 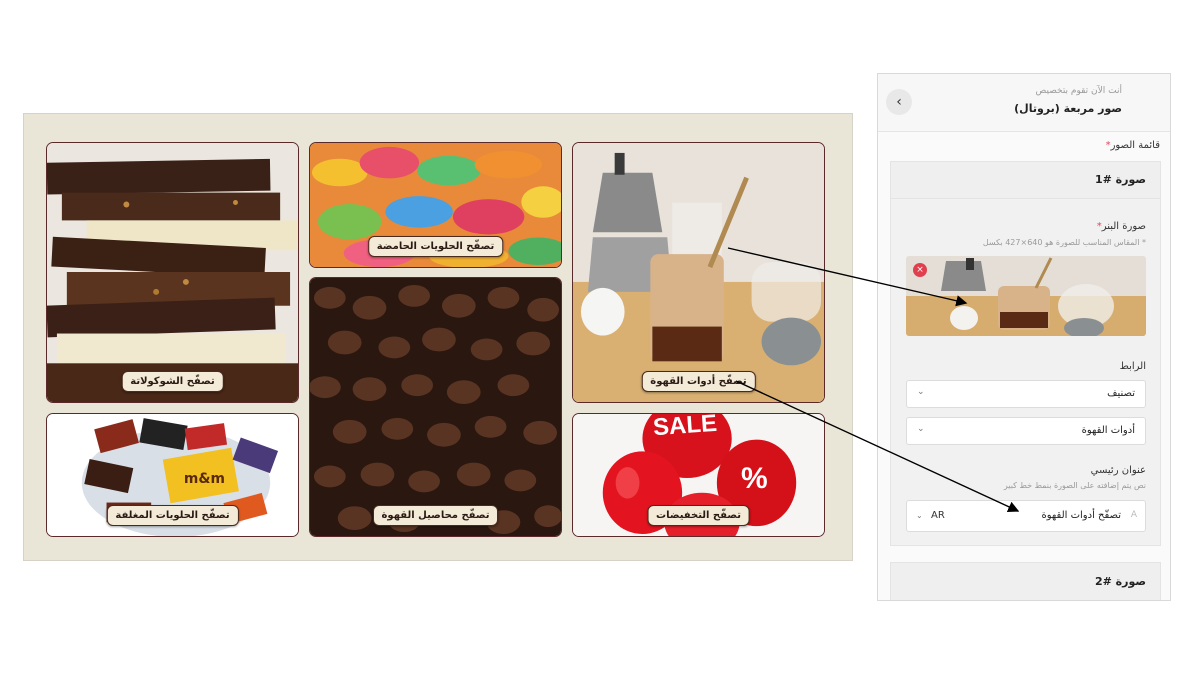 I want to click on image-card-1-title: صورة #1, so click(x=1120, y=179).